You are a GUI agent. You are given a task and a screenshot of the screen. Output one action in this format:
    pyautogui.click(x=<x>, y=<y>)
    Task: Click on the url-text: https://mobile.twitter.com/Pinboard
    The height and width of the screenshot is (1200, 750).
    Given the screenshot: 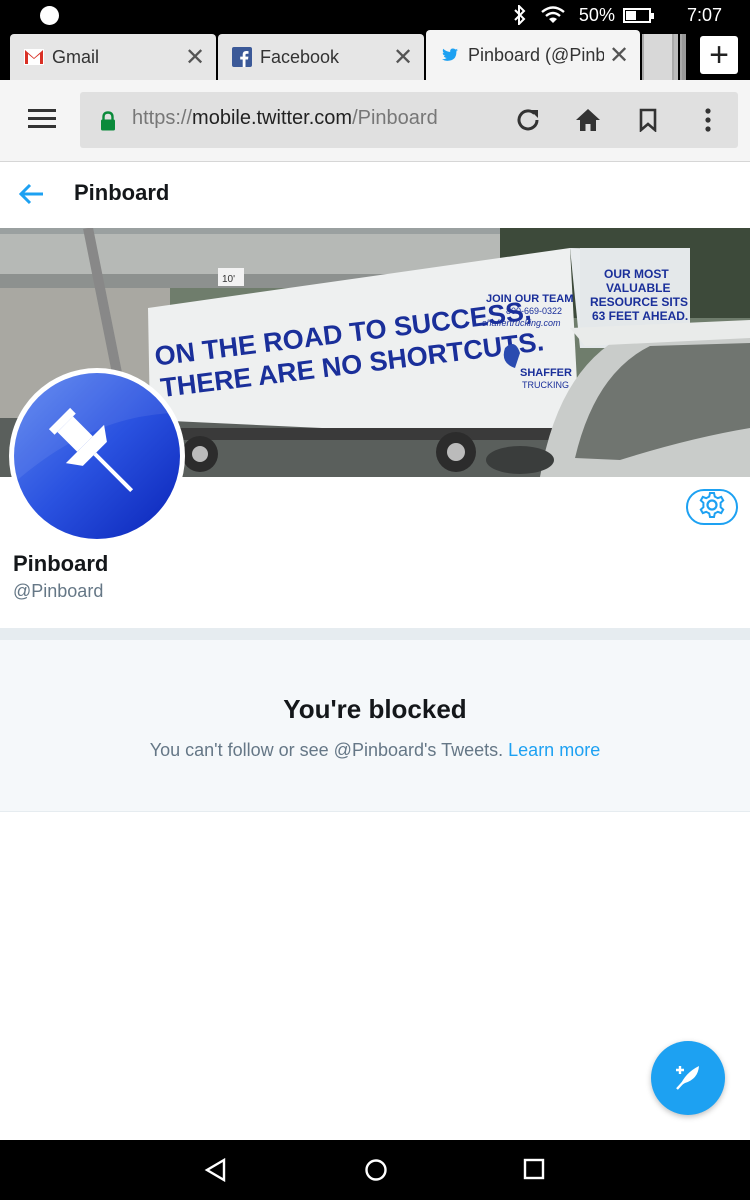 What is the action you would take?
    pyautogui.click(x=285, y=118)
    